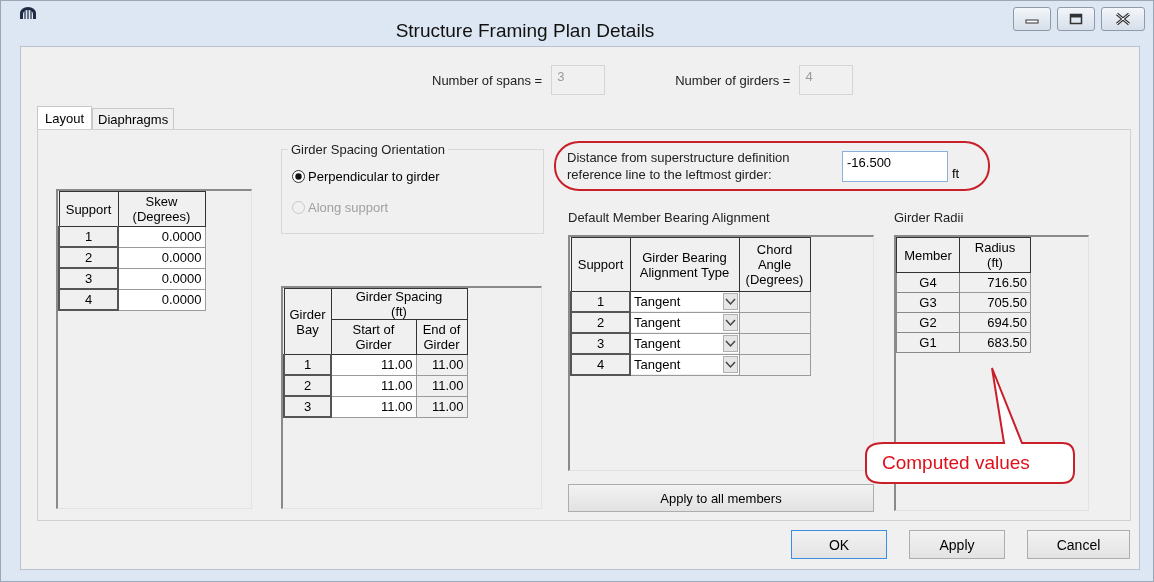 The image size is (1154, 582). I want to click on maximize-button, so click(1076, 18).